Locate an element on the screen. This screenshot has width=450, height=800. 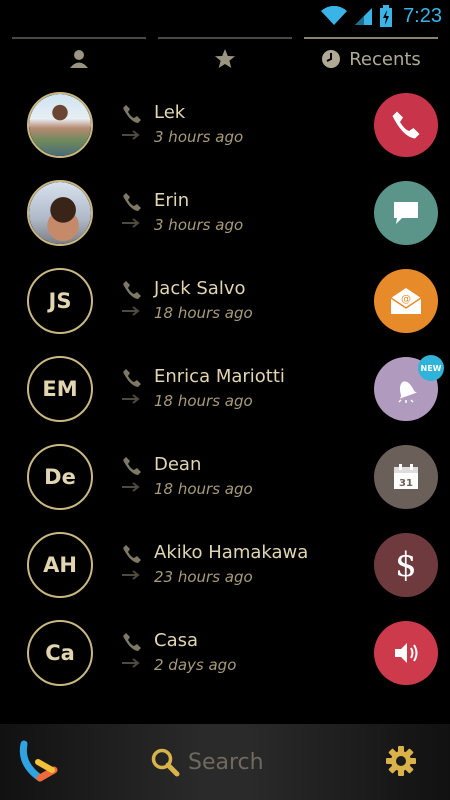
battery-charging-icon is located at coordinates (386, 16).